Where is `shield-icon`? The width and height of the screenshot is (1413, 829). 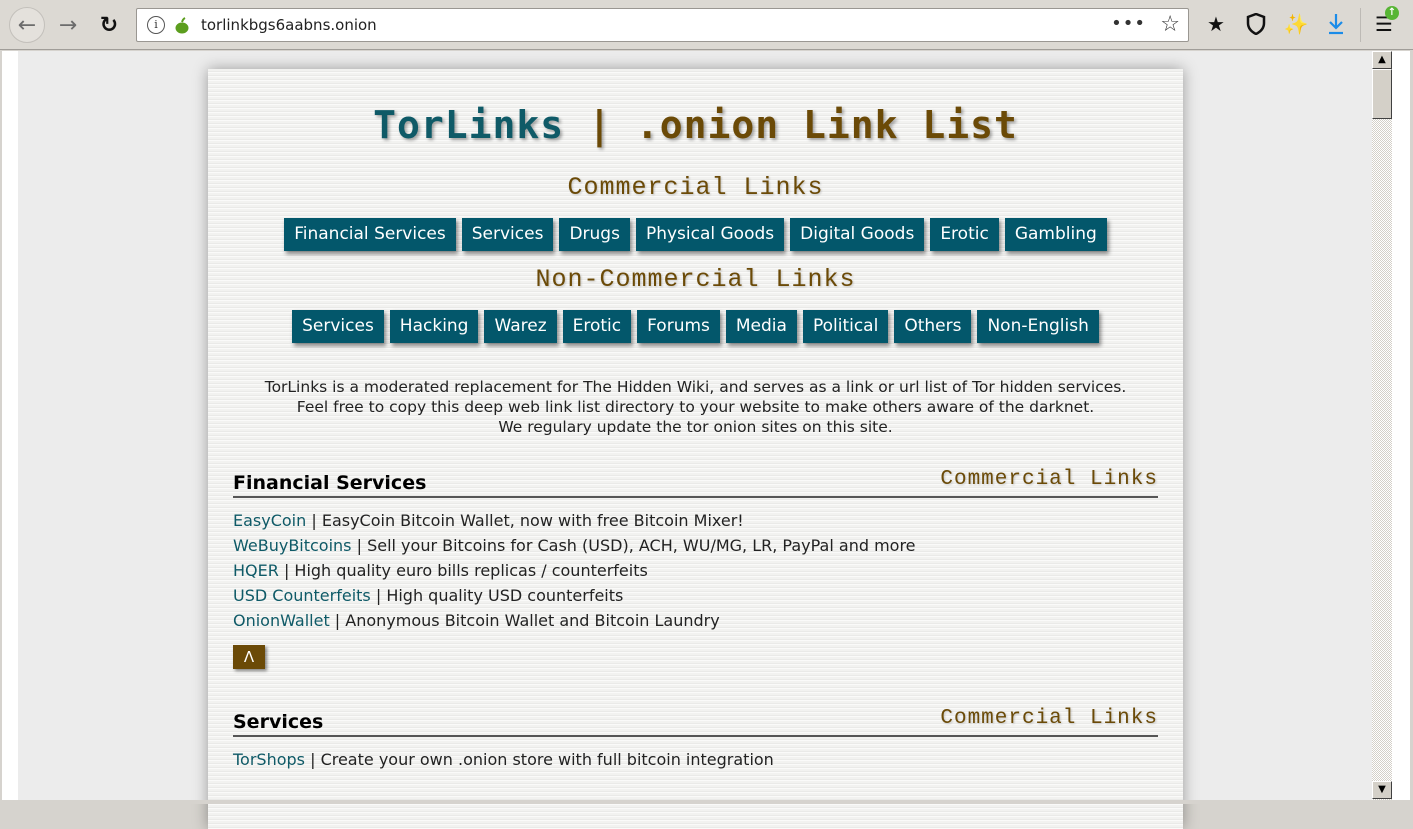 shield-icon is located at coordinates (1256, 24).